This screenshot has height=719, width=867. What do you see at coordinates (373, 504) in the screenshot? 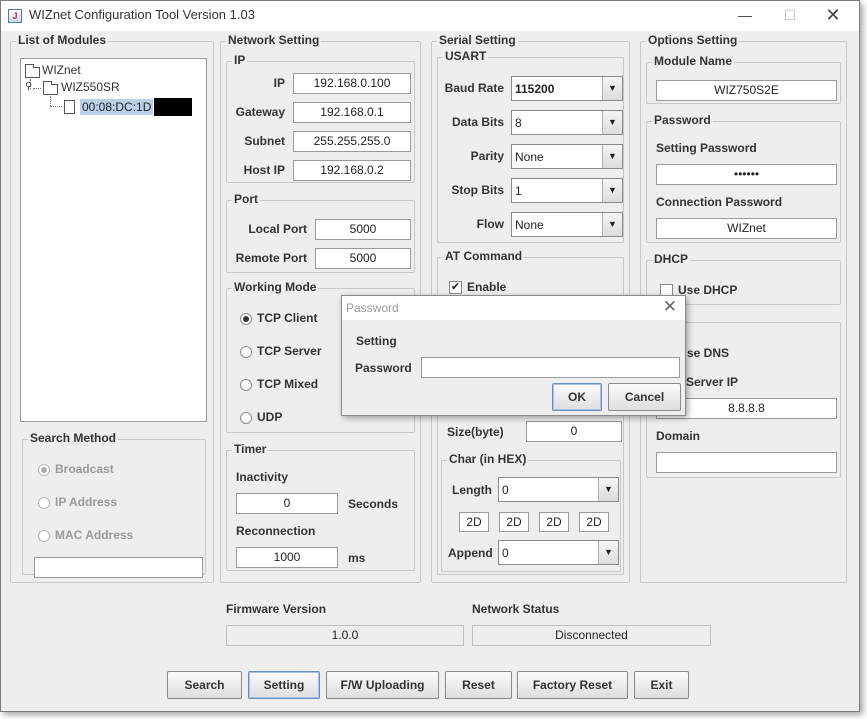
I see `seconds-label: Seconds` at bounding box center [373, 504].